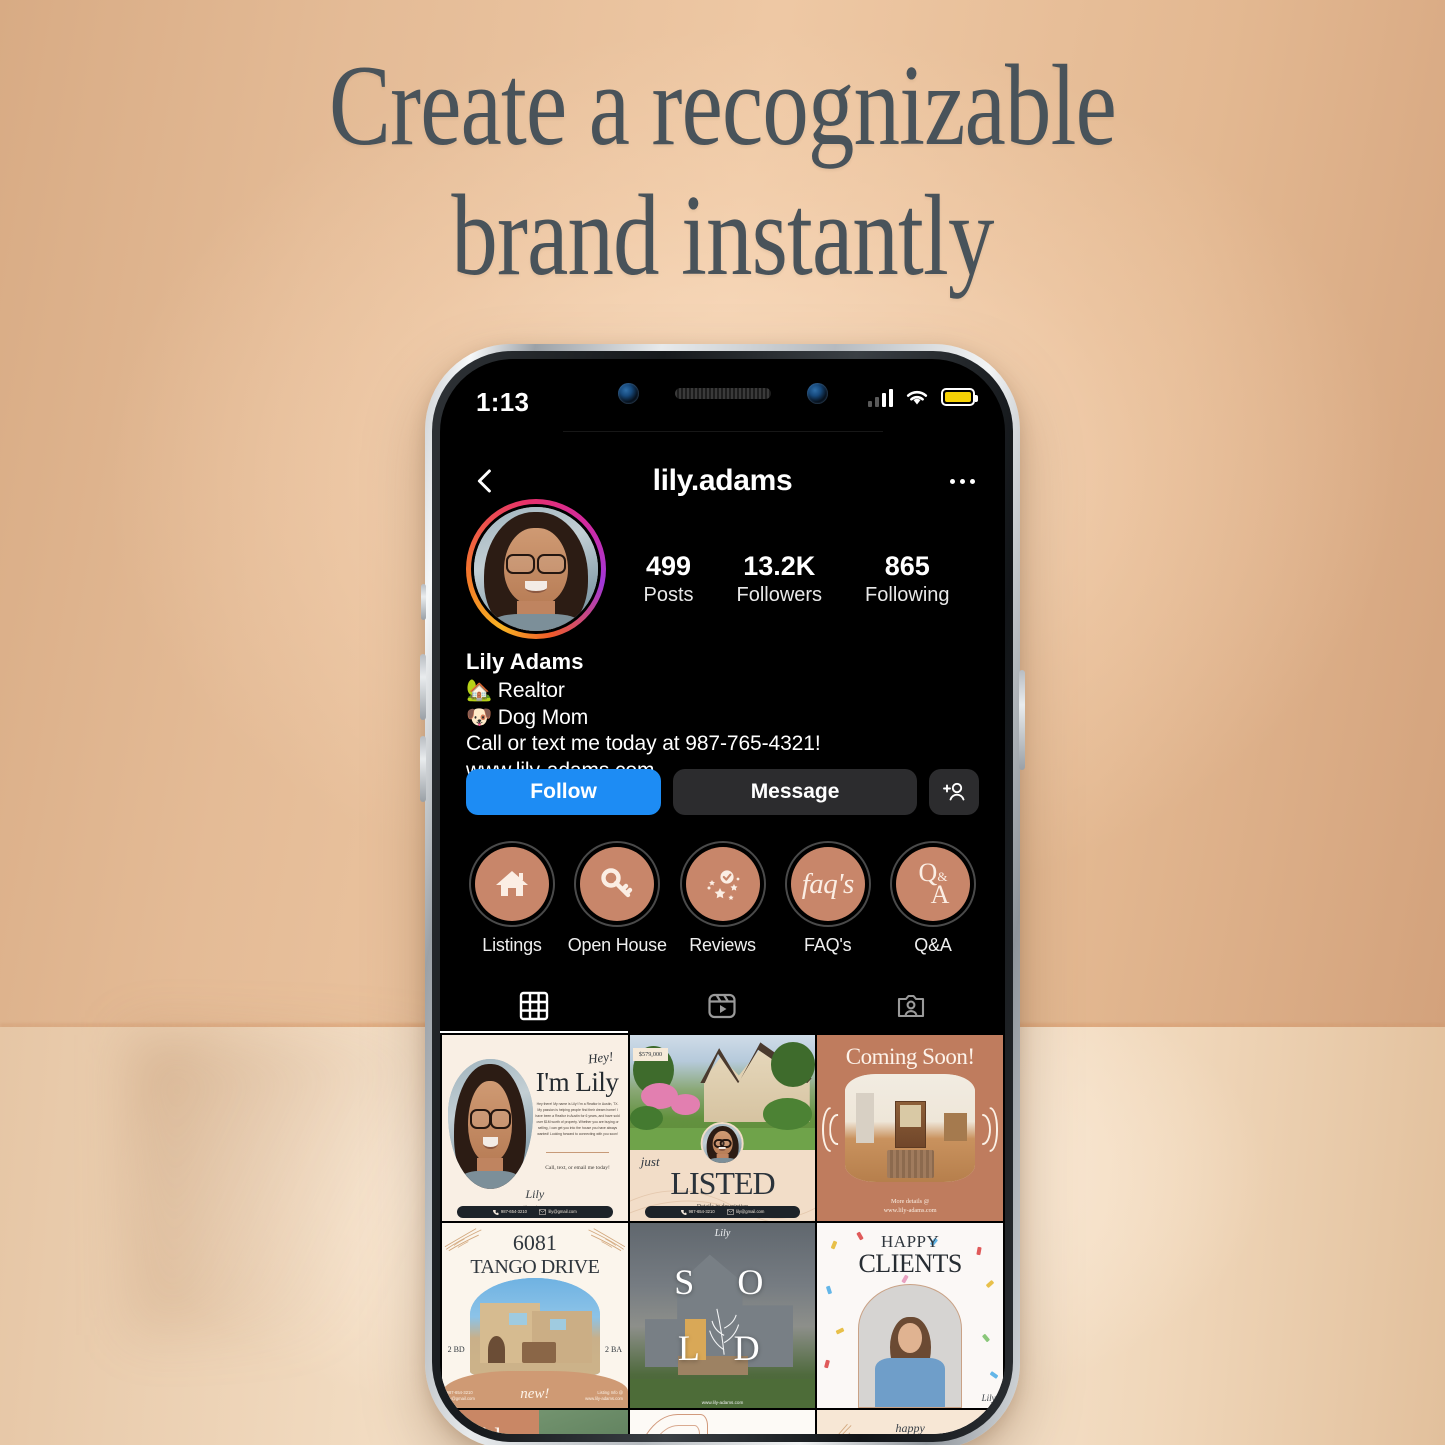 This screenshot has width=1445, height=1445. I want to click on highlight-open-house: Open House, so click(617, 898).